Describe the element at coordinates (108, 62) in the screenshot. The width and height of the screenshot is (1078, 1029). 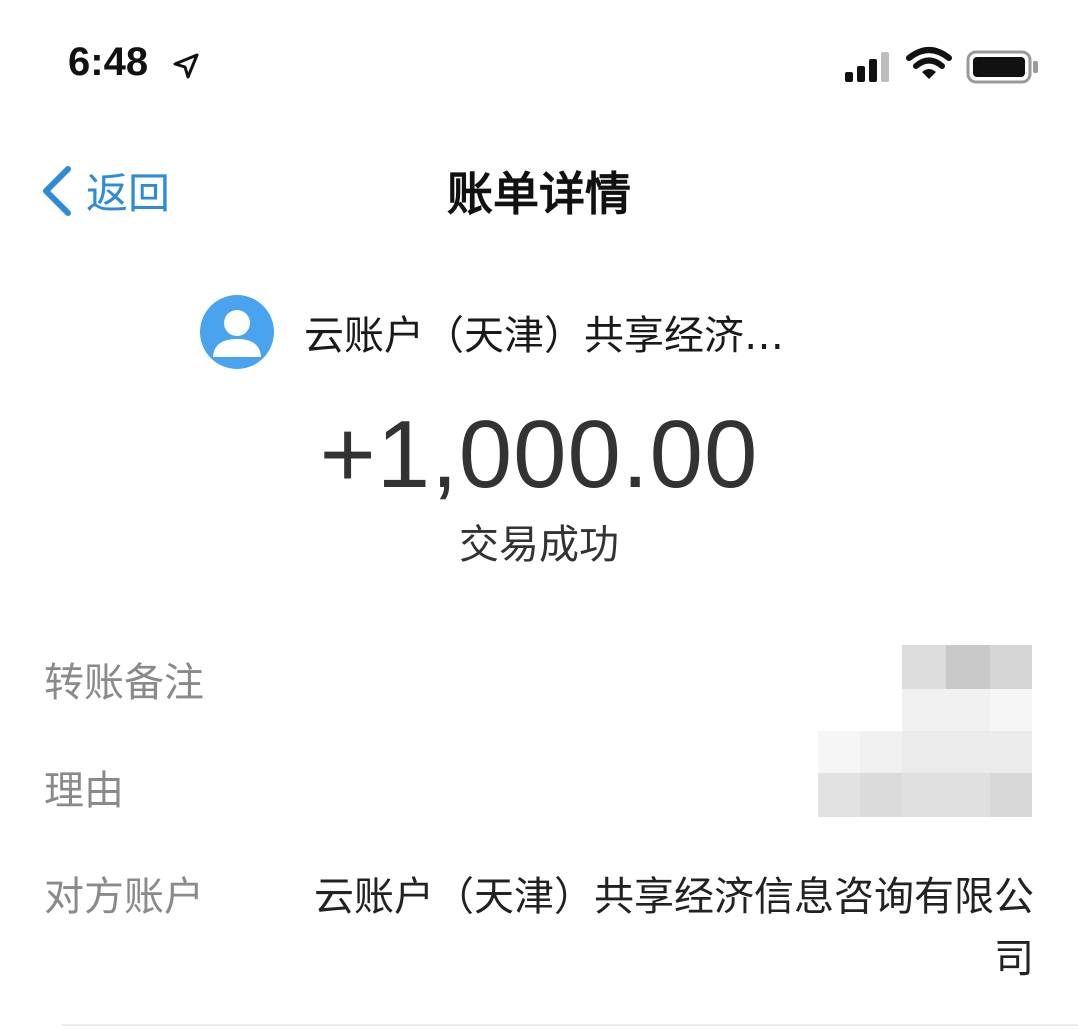
I see `status-time: 6:48` at that location.